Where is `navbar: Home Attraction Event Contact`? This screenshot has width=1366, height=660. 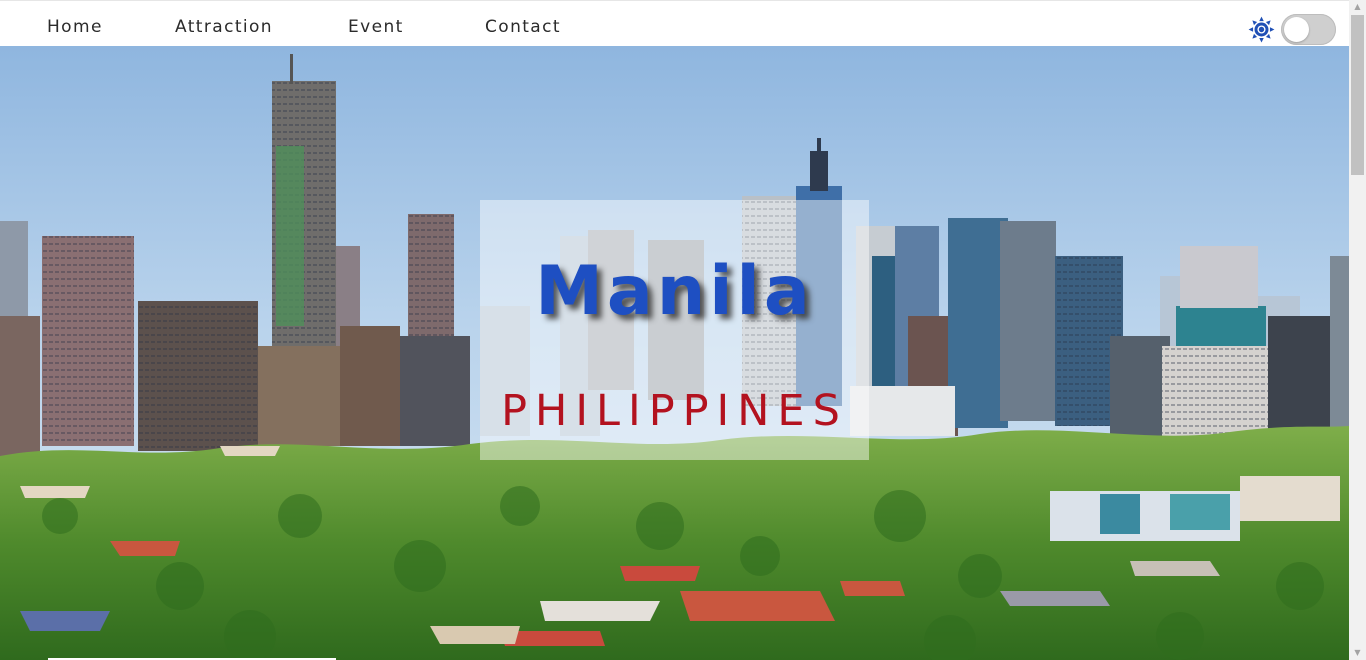
navbar: Home Attraction Event Contact is located at coordinates (674, 23).